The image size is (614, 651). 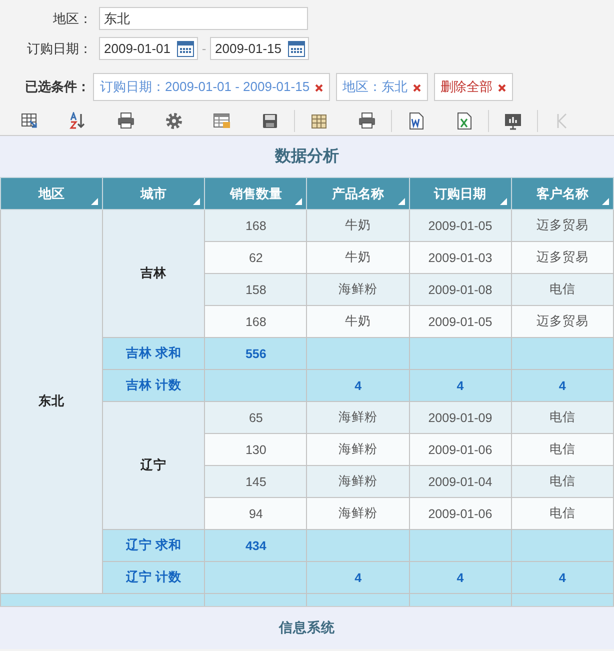 What do you see at coordinates (51, 402) in the screenshot?
I see `region-cell: 东北` at bounding box center [51, 402].